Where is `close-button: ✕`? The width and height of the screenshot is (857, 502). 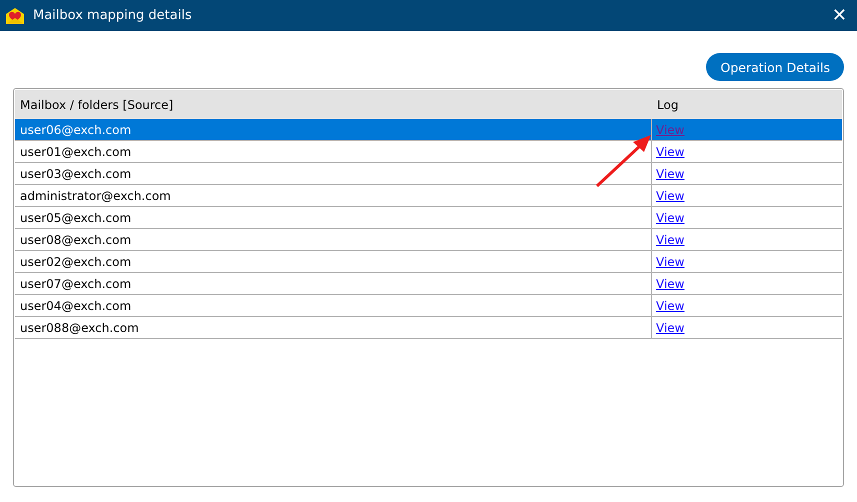
close-button: ✕ is located at coordinates (839, 15).